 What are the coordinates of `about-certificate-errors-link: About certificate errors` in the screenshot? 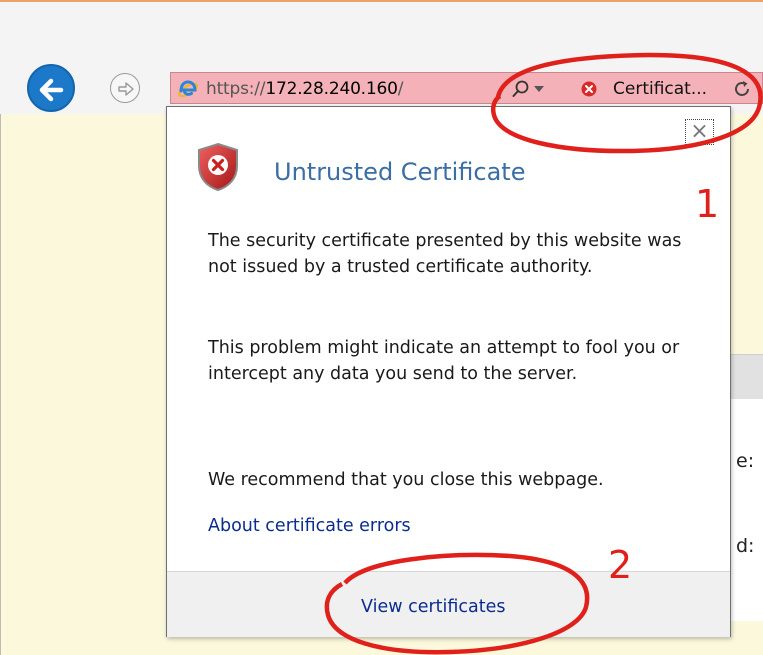 It's located at (309, 526).